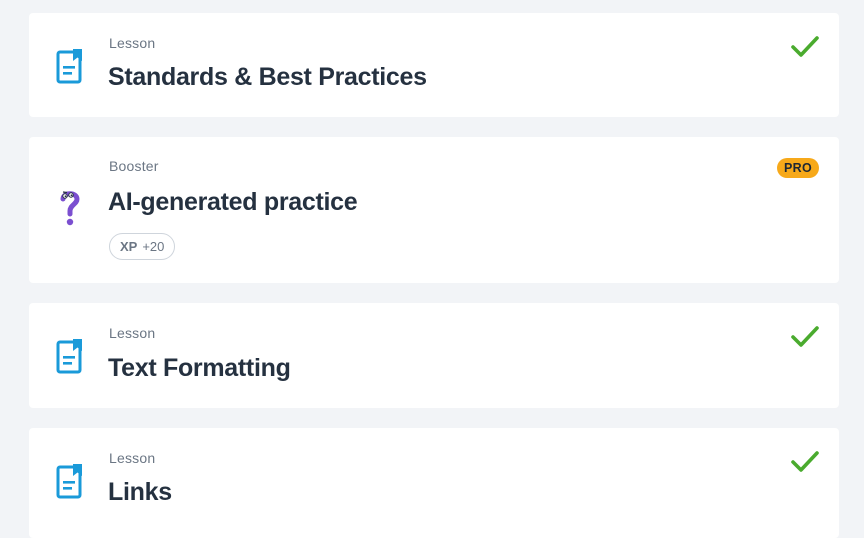 This screenshot has width=864, height=538. What do you see at coordinates (199, 368) in the screenshot?
I see `item-title: Text Formatting` at bounding box center [199, 368].